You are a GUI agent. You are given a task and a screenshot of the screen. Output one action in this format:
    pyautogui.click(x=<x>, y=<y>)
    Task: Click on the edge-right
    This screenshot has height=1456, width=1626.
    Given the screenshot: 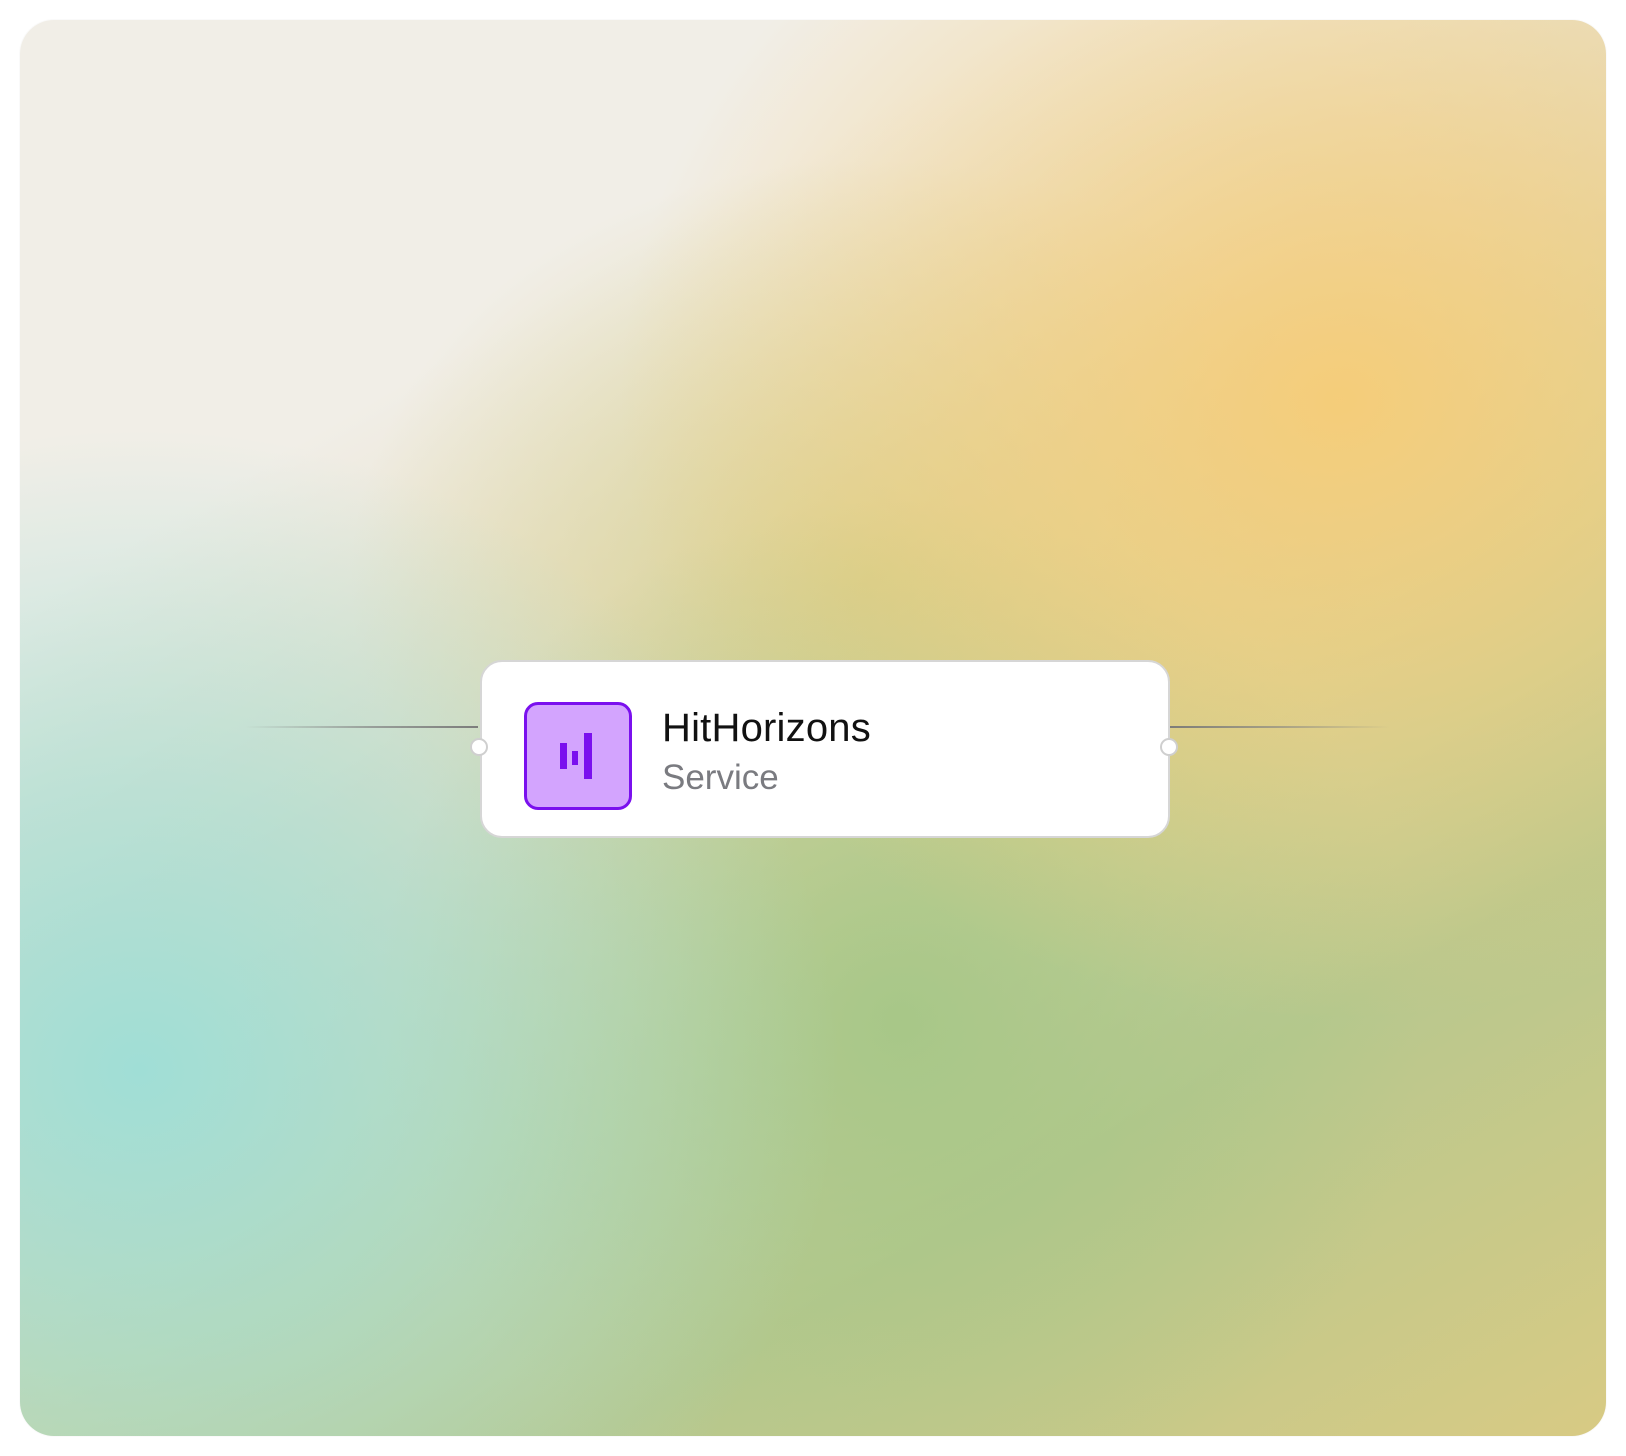 What is the action you would take?
    pyautogui.click(x=1280, y=727)
    